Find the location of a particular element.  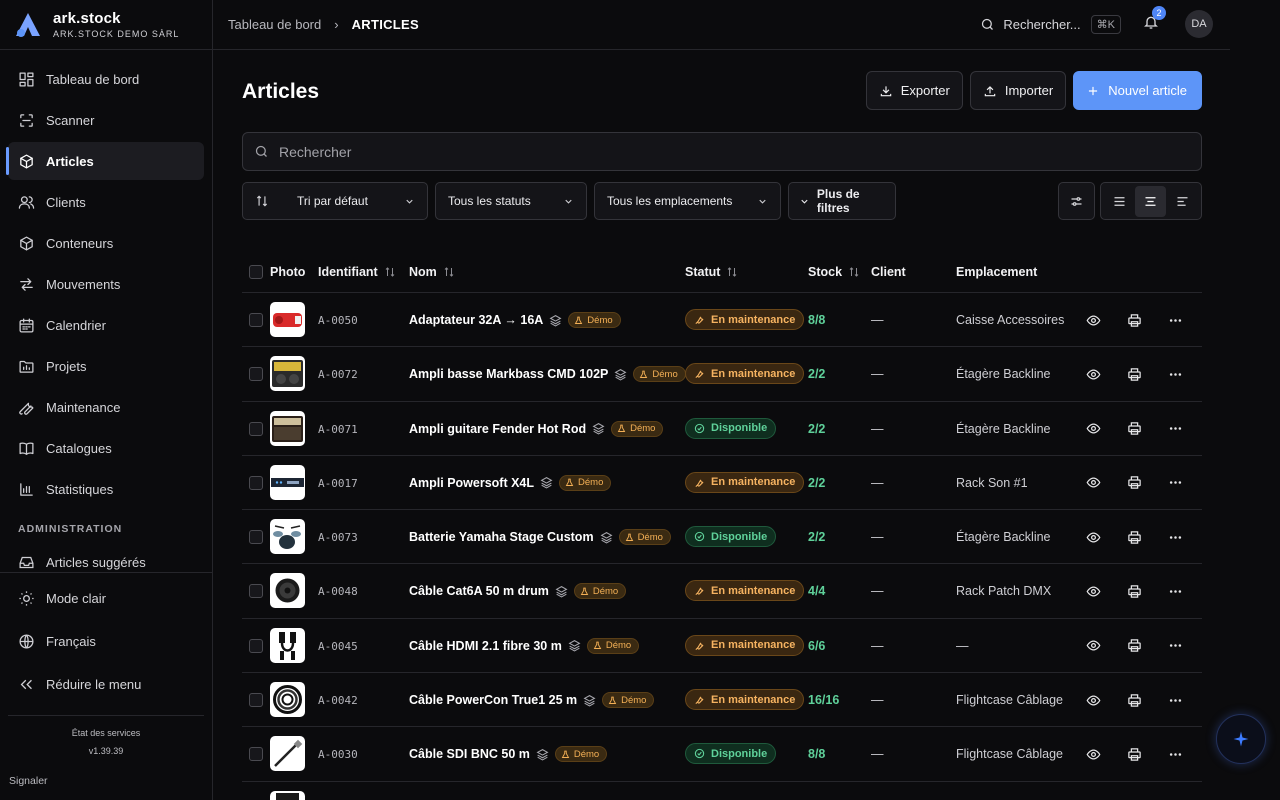

location-select: Tous les emplacements is located at coordinates (687, 201).